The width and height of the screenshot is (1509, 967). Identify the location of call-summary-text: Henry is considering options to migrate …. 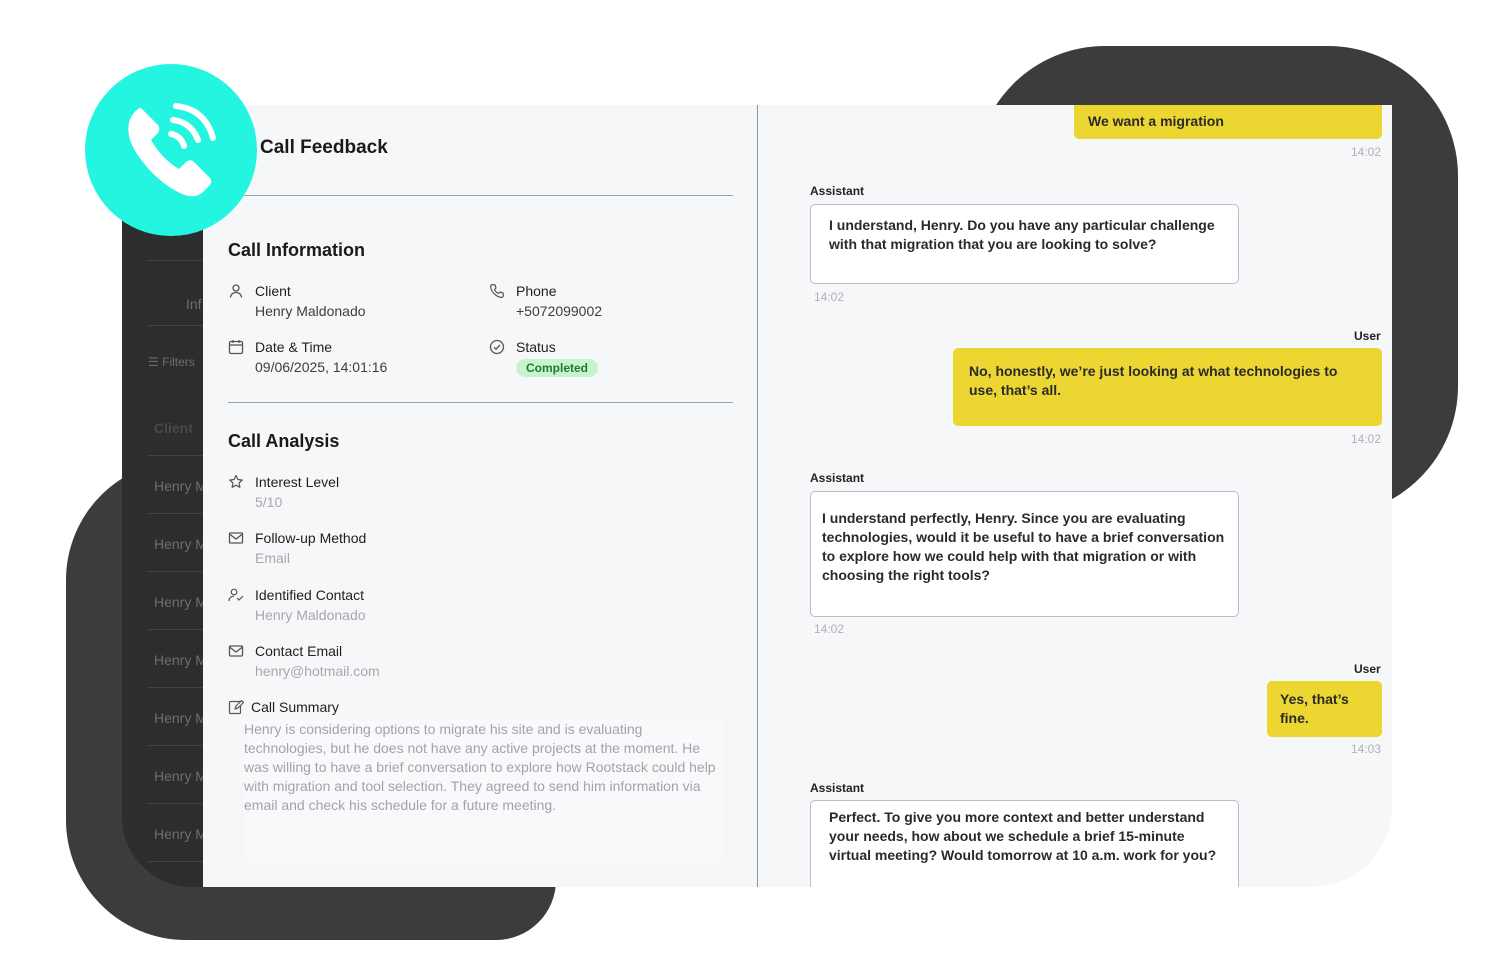
(480, 767).